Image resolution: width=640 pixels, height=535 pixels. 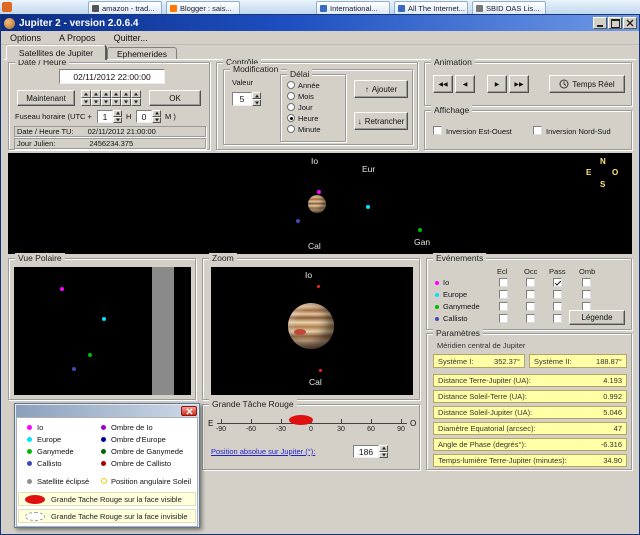 What do you see at coordinates (530, 294) in the screenshot?
I see `europe-occ-checkbox` at bounding box center [530, 294].